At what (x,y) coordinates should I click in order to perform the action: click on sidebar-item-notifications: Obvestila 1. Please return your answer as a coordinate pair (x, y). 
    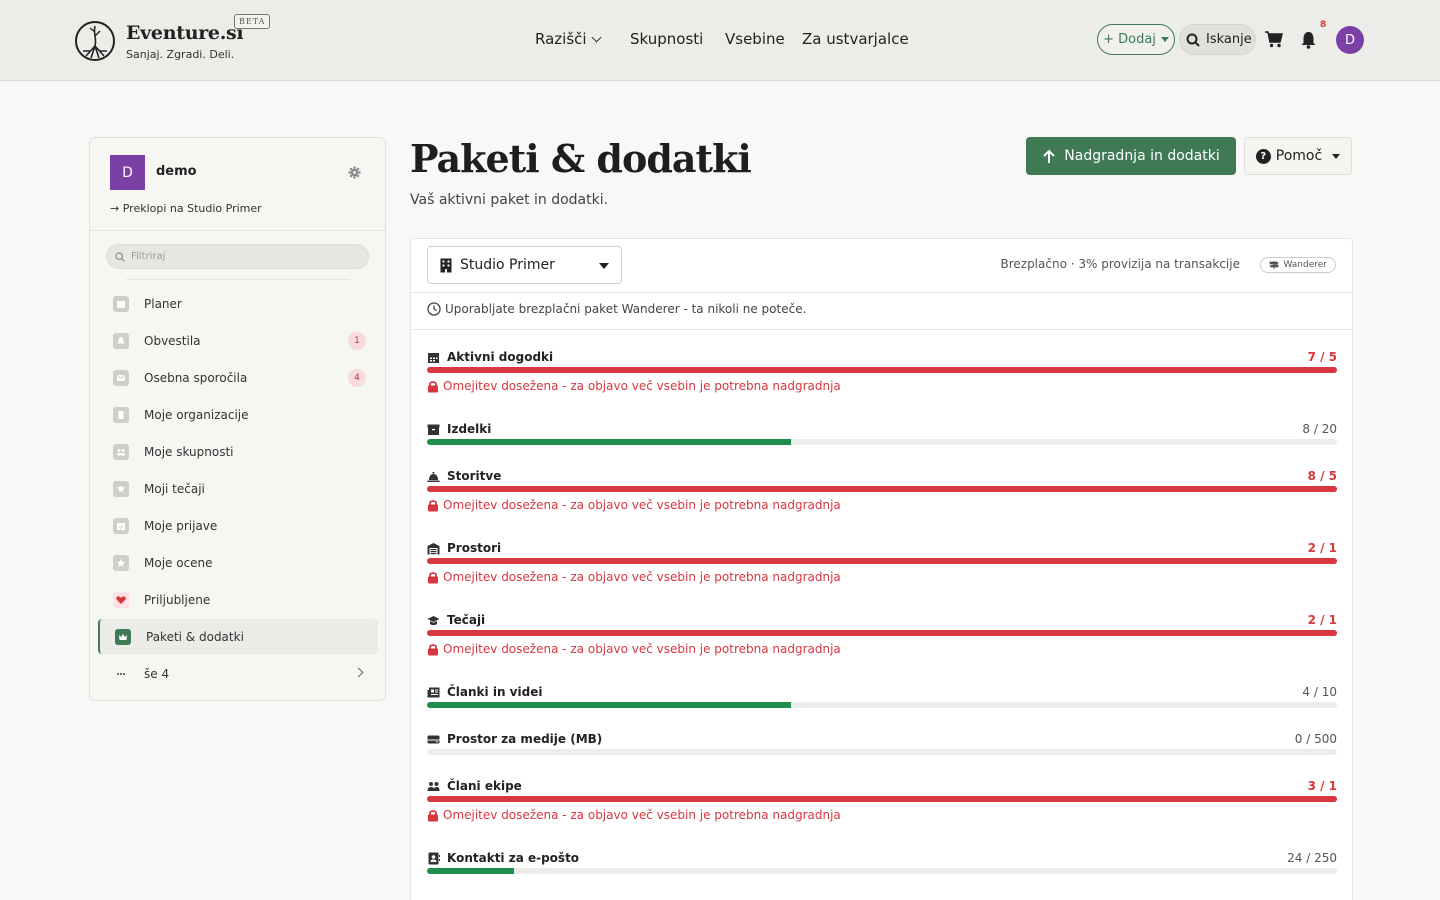
    Looking at the image, I should click on (238, 340).